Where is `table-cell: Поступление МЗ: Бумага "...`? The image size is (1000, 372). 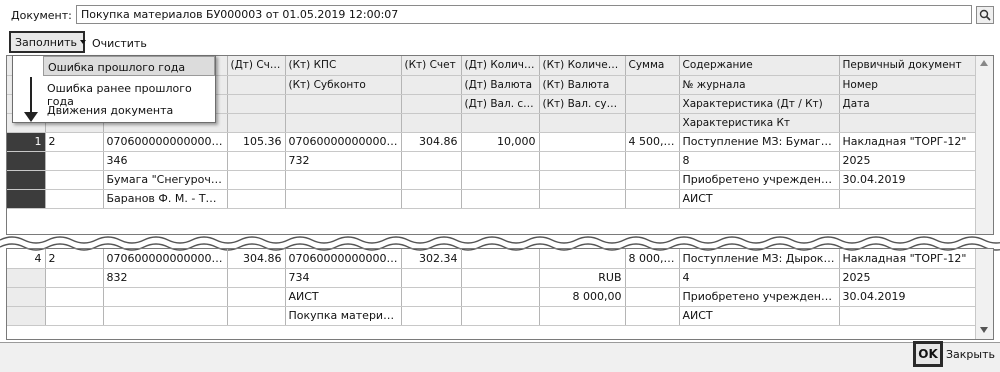
table-cell: Поступление МЗ: Бумага "... is located at coordinates (759, 142).